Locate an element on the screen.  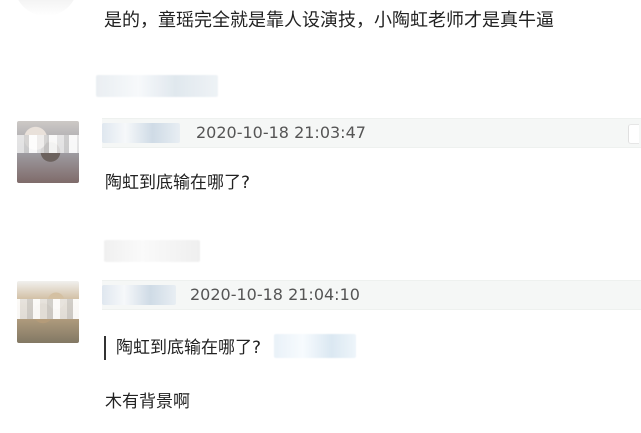
comment-timestamp-2: 2020-10-18 21:04:10 is located at coordinates (275, 294).